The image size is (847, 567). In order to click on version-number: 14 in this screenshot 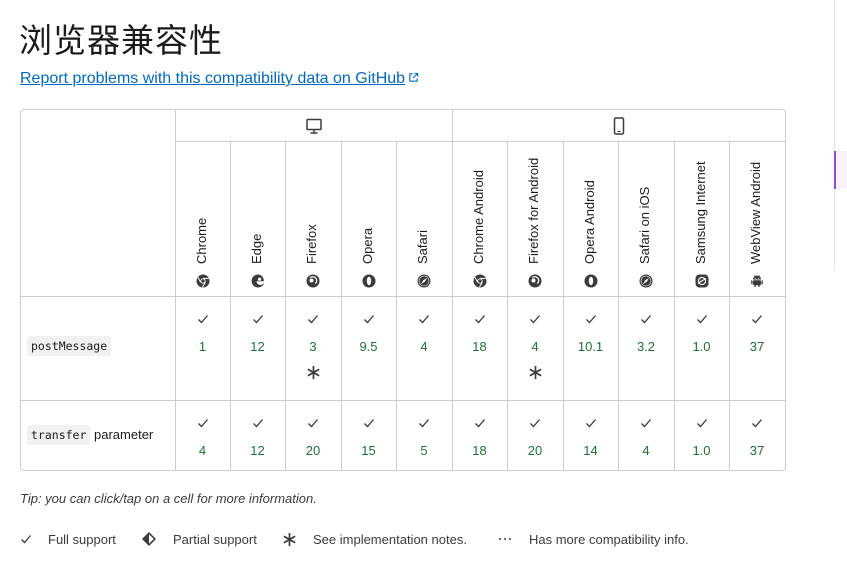, I will do `click(590, 450)`.